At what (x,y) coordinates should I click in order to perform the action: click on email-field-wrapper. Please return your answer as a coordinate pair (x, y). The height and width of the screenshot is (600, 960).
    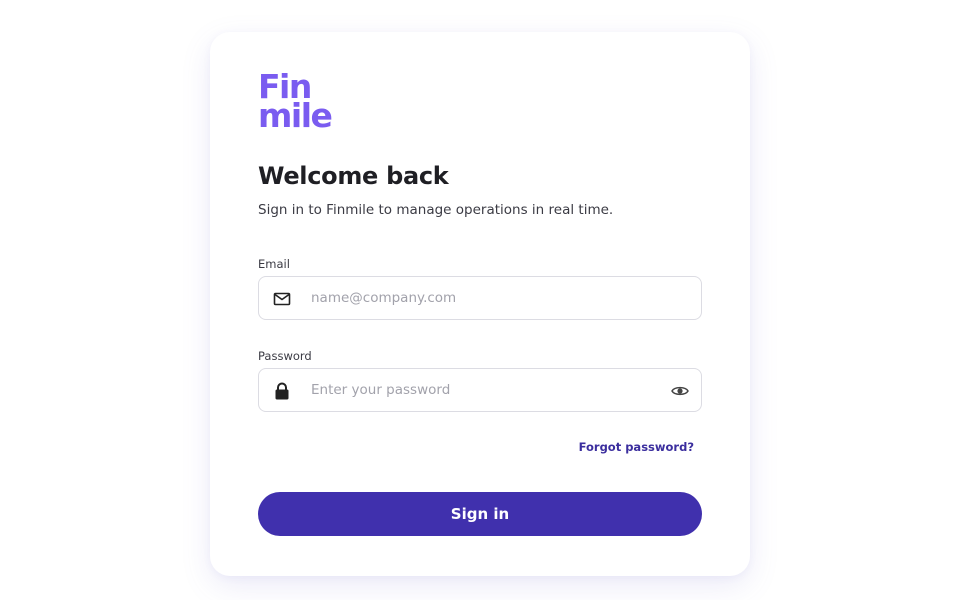
    Looking at the image, I should click on (480, 298).